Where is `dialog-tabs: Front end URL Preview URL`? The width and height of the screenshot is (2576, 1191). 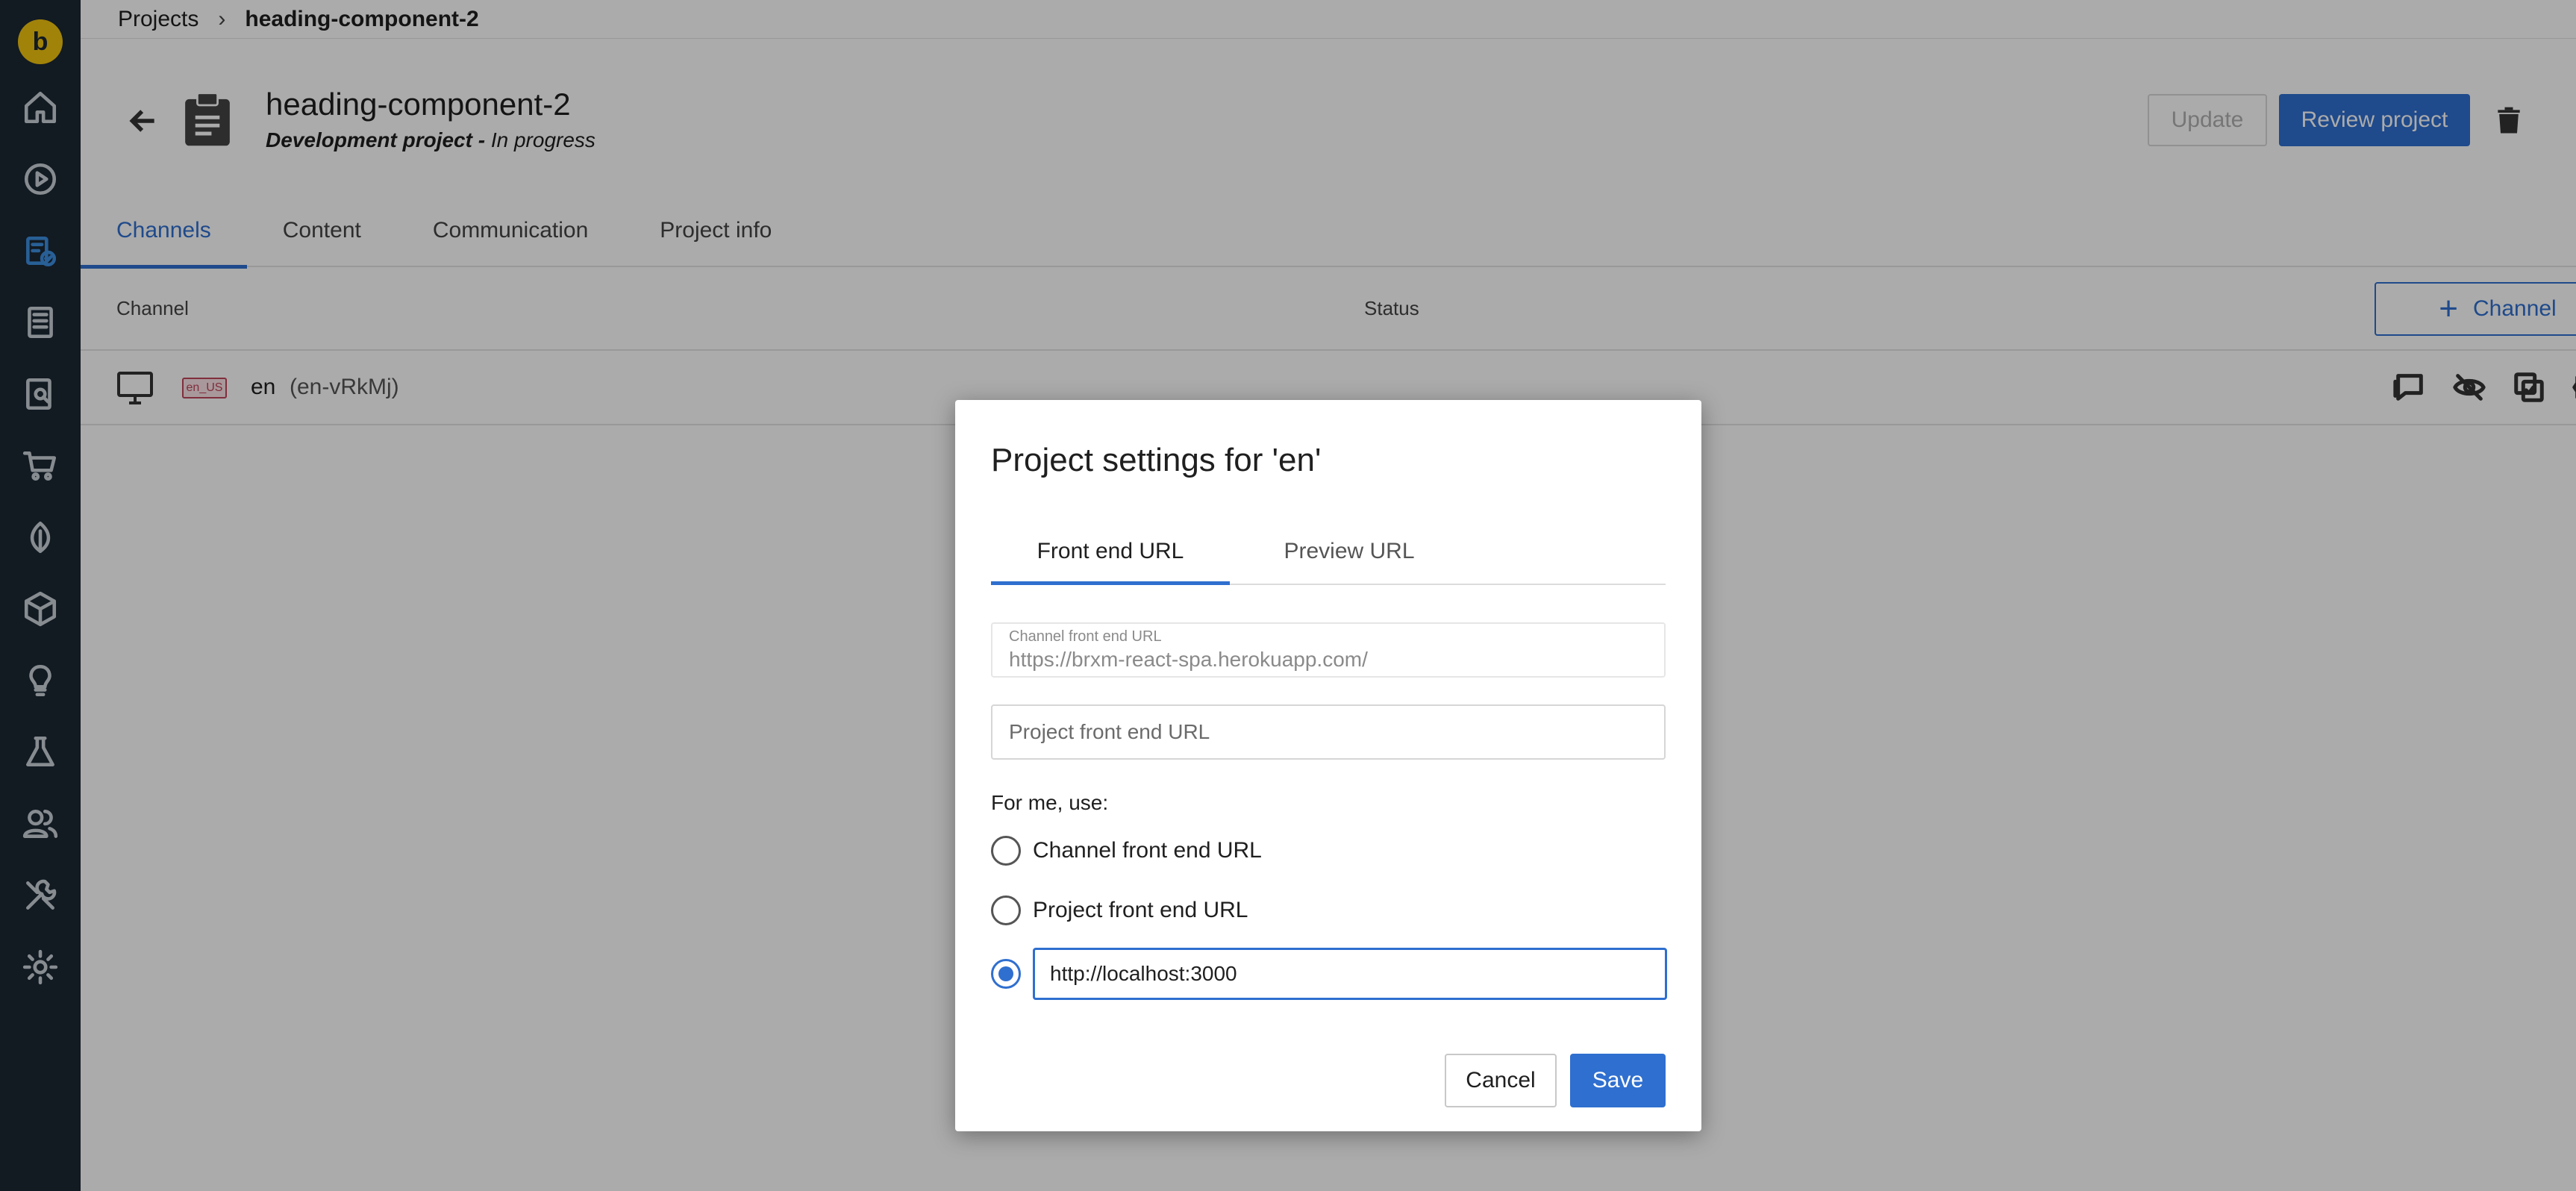
dialog-tabs: Front end URL Preview URL is located at coordinates (1328, 548).